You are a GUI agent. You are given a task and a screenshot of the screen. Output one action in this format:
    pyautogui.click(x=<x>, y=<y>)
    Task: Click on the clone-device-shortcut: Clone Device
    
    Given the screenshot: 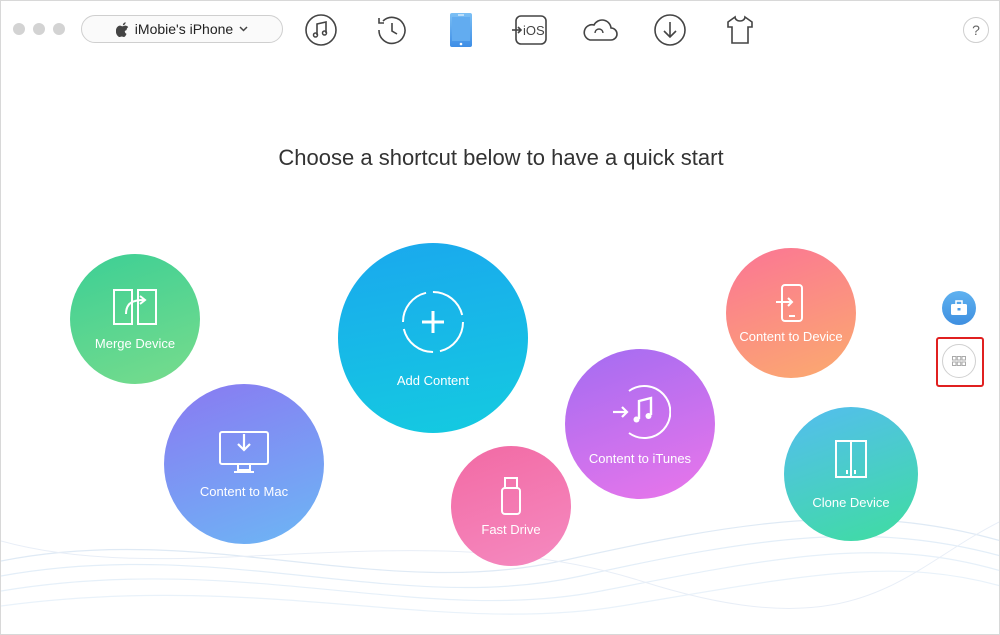 What is the action you would take?
    pyautogui.click(x=851, y=474)
    